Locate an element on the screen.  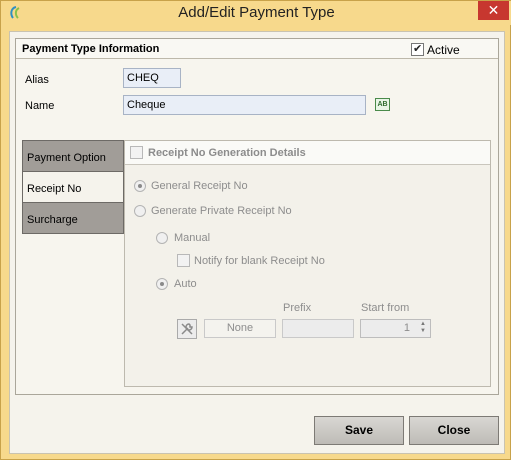
notify-blank-label: Notify for blank Receipt No is located at coordinates (259, 261).